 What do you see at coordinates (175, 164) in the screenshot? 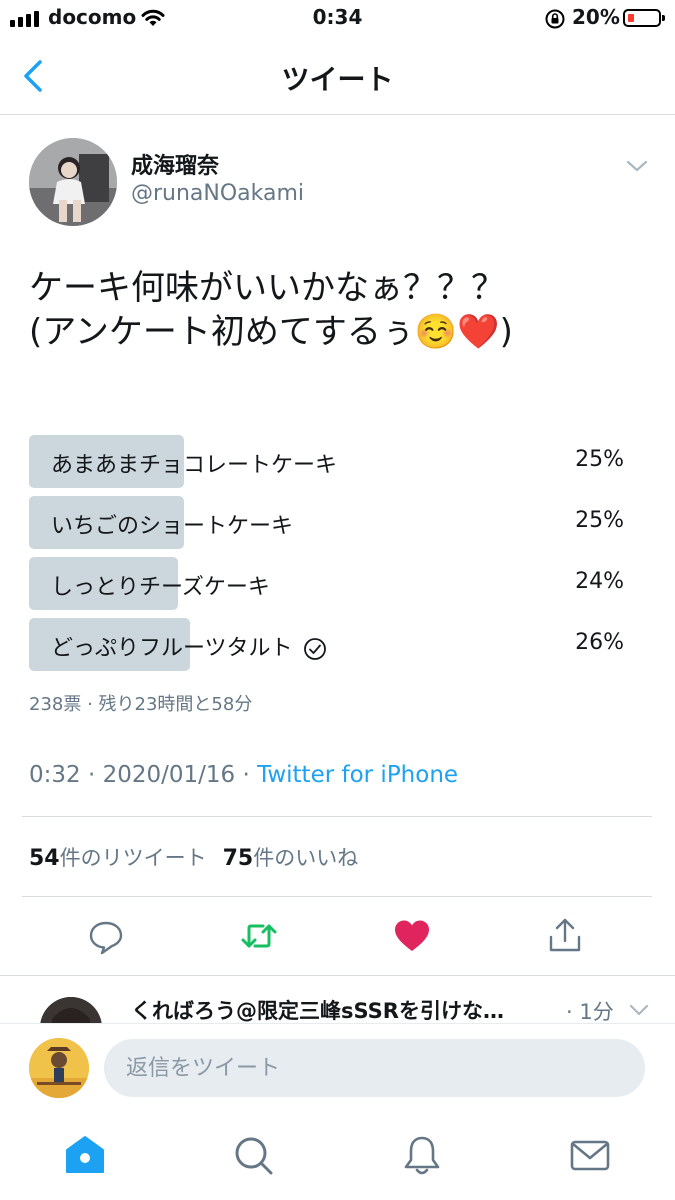
I see `author-name: 成海瑠奈` at bounding box center [175, 164].